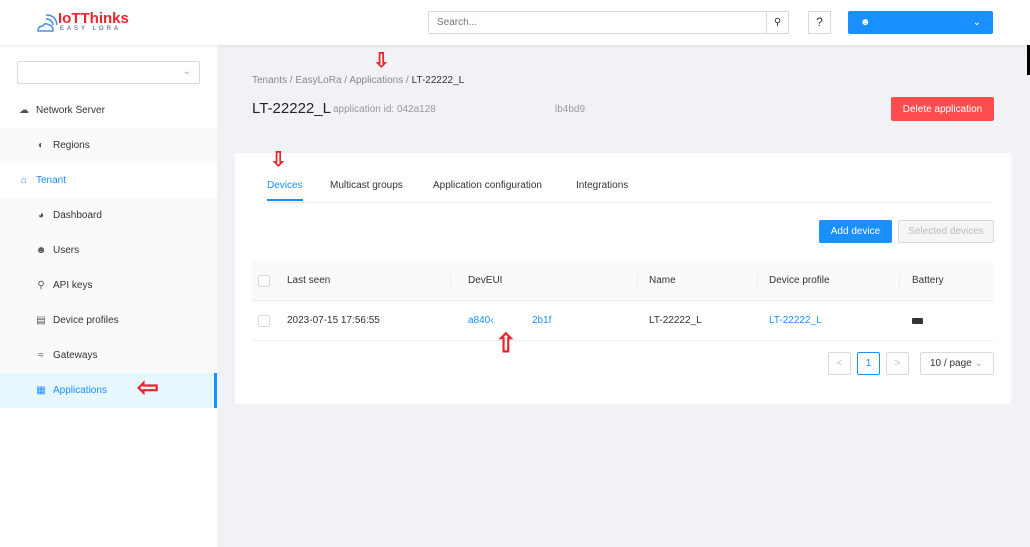  Describe the element at coordinates (506, 343) in the screenshot. I see `annotation-arrow-up-icon: ⇧` at that location.